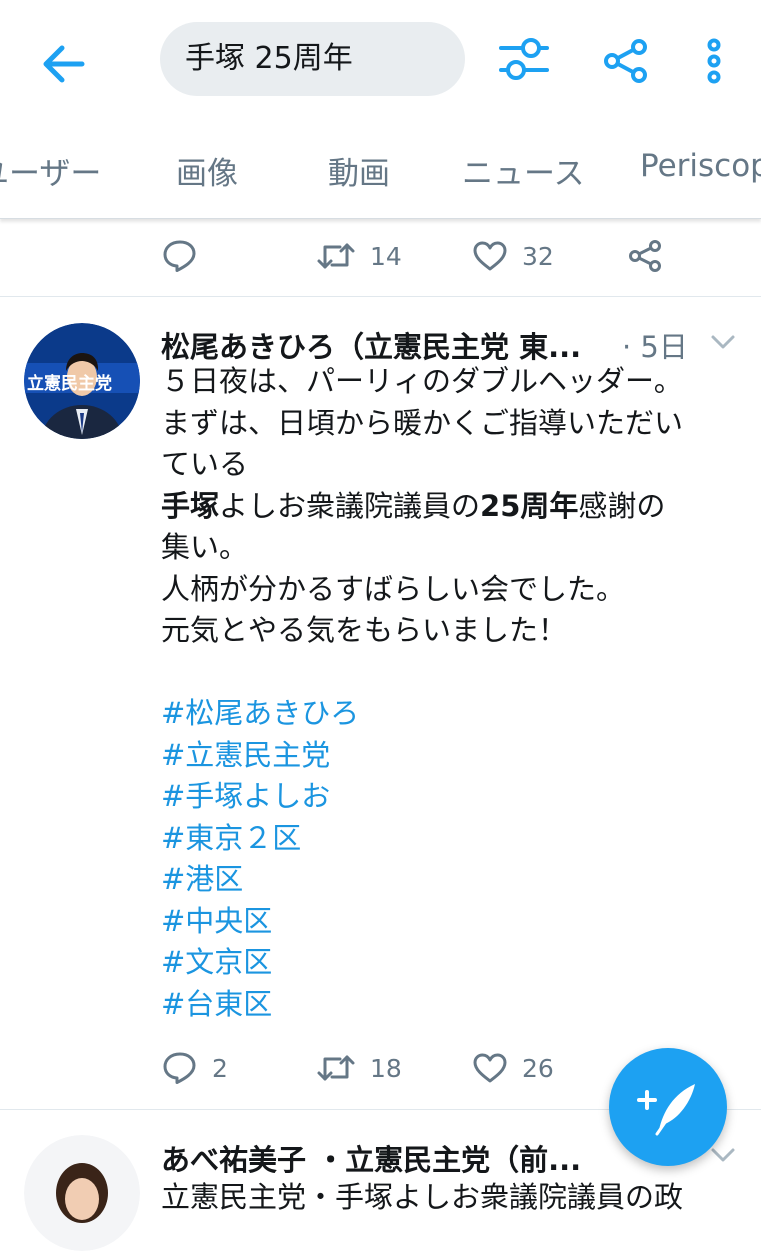  What do you see at coordinates (700, 166) in the screenshot?
I see `tab-periscope: Periscope` at bounding box center [700, 166].